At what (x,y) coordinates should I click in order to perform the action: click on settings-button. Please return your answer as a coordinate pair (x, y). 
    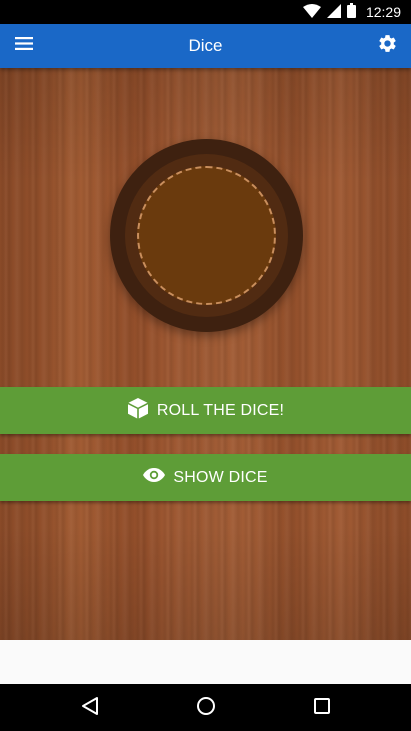
    Looking at the image, I should click on (387, 46).